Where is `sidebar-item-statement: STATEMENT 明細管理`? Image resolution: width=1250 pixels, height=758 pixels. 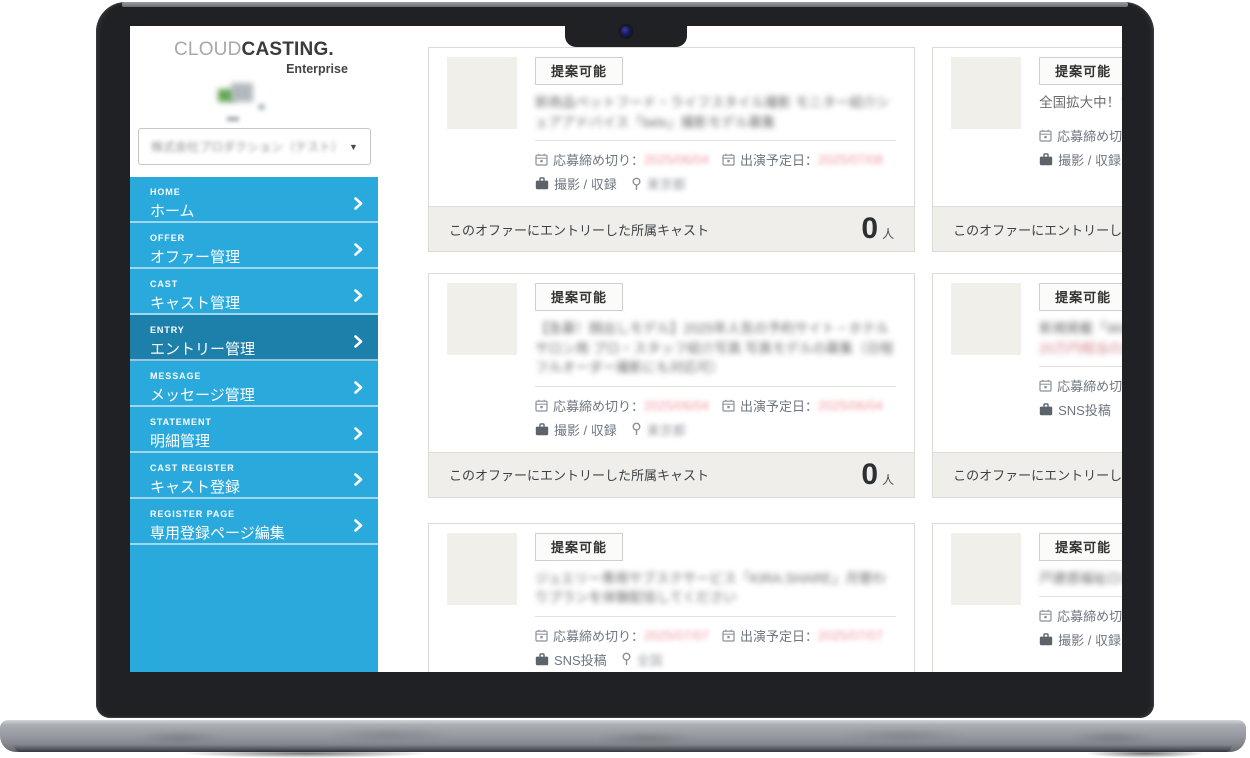
sidebar-item-statement: STATEMENT 明細管理 is located at coordinates (254, 430).